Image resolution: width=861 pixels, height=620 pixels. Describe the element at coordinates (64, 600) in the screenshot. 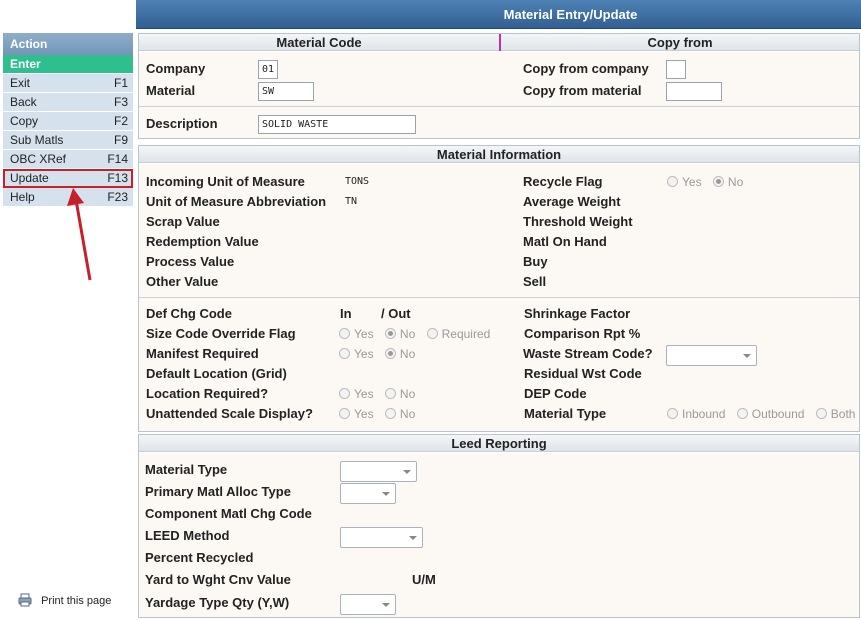

I see `print-page-link: Print this page` at that location.